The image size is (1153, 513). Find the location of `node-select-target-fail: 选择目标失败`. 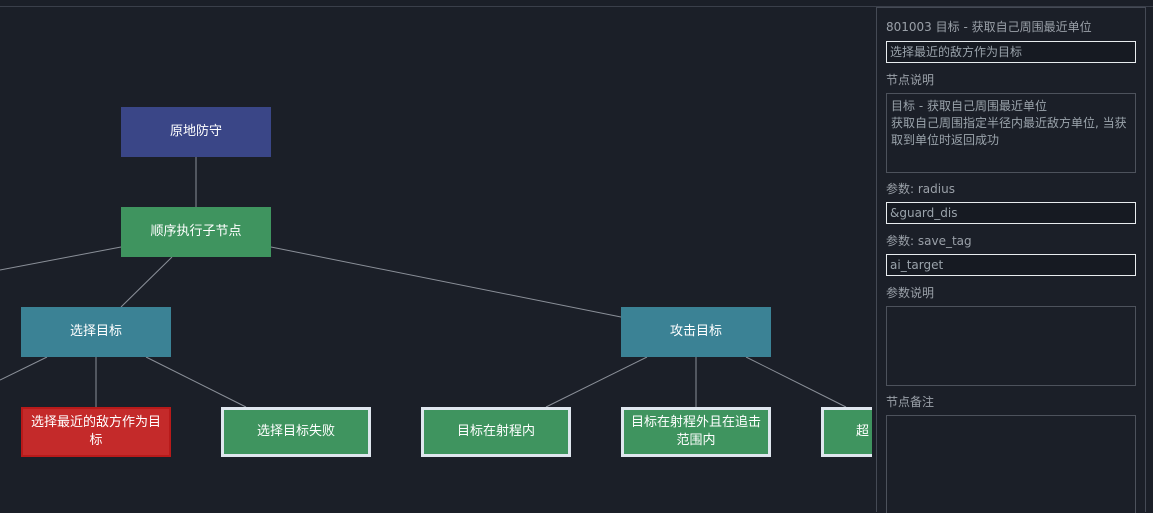

node-select-target-fail: 选择目标失败 is located at coordinates (296, 432).